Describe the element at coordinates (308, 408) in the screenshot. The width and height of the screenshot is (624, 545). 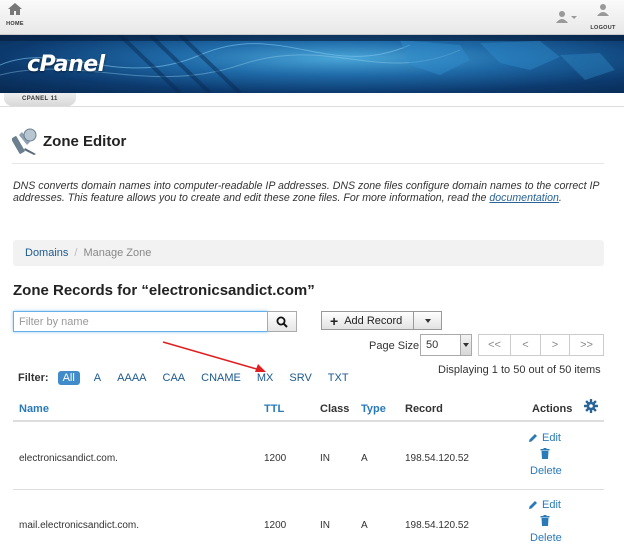
I see `table-header: Name TTL Class Type Record Actions` at that location.